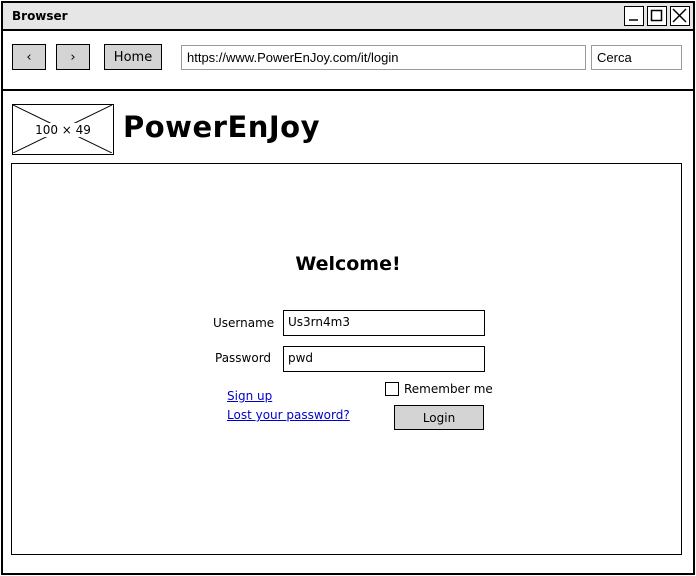  I want to click on maximize-icon, so click(656, 15).